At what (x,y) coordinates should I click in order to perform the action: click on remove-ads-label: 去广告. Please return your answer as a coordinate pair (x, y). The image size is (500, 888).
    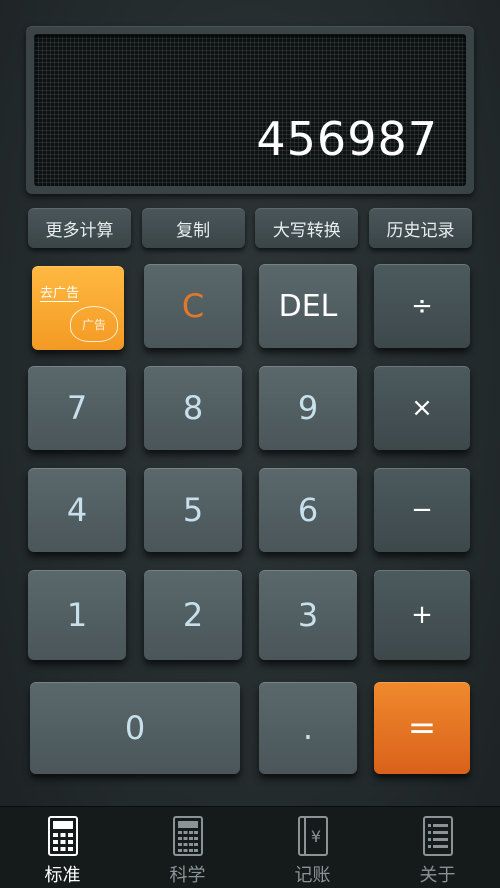
    Looking at the image, I should click on (60, 292).